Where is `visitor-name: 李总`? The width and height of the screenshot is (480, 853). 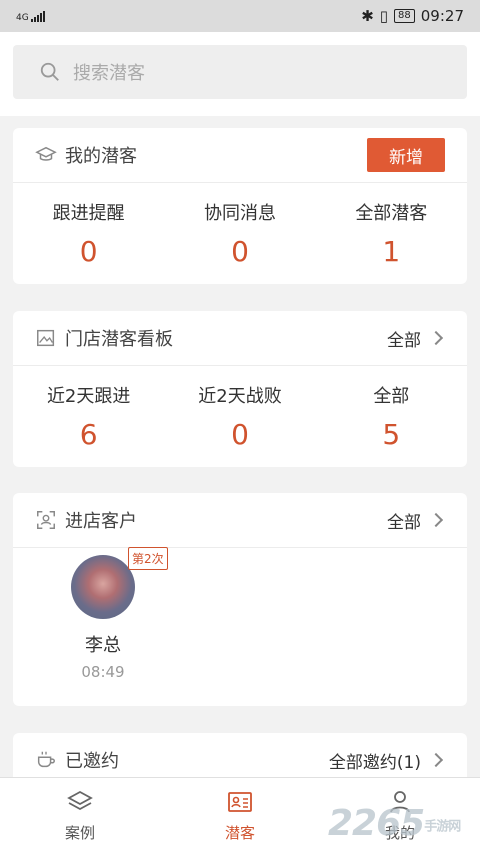 visitor-name: 李总 is located at coordinates (103, 645).